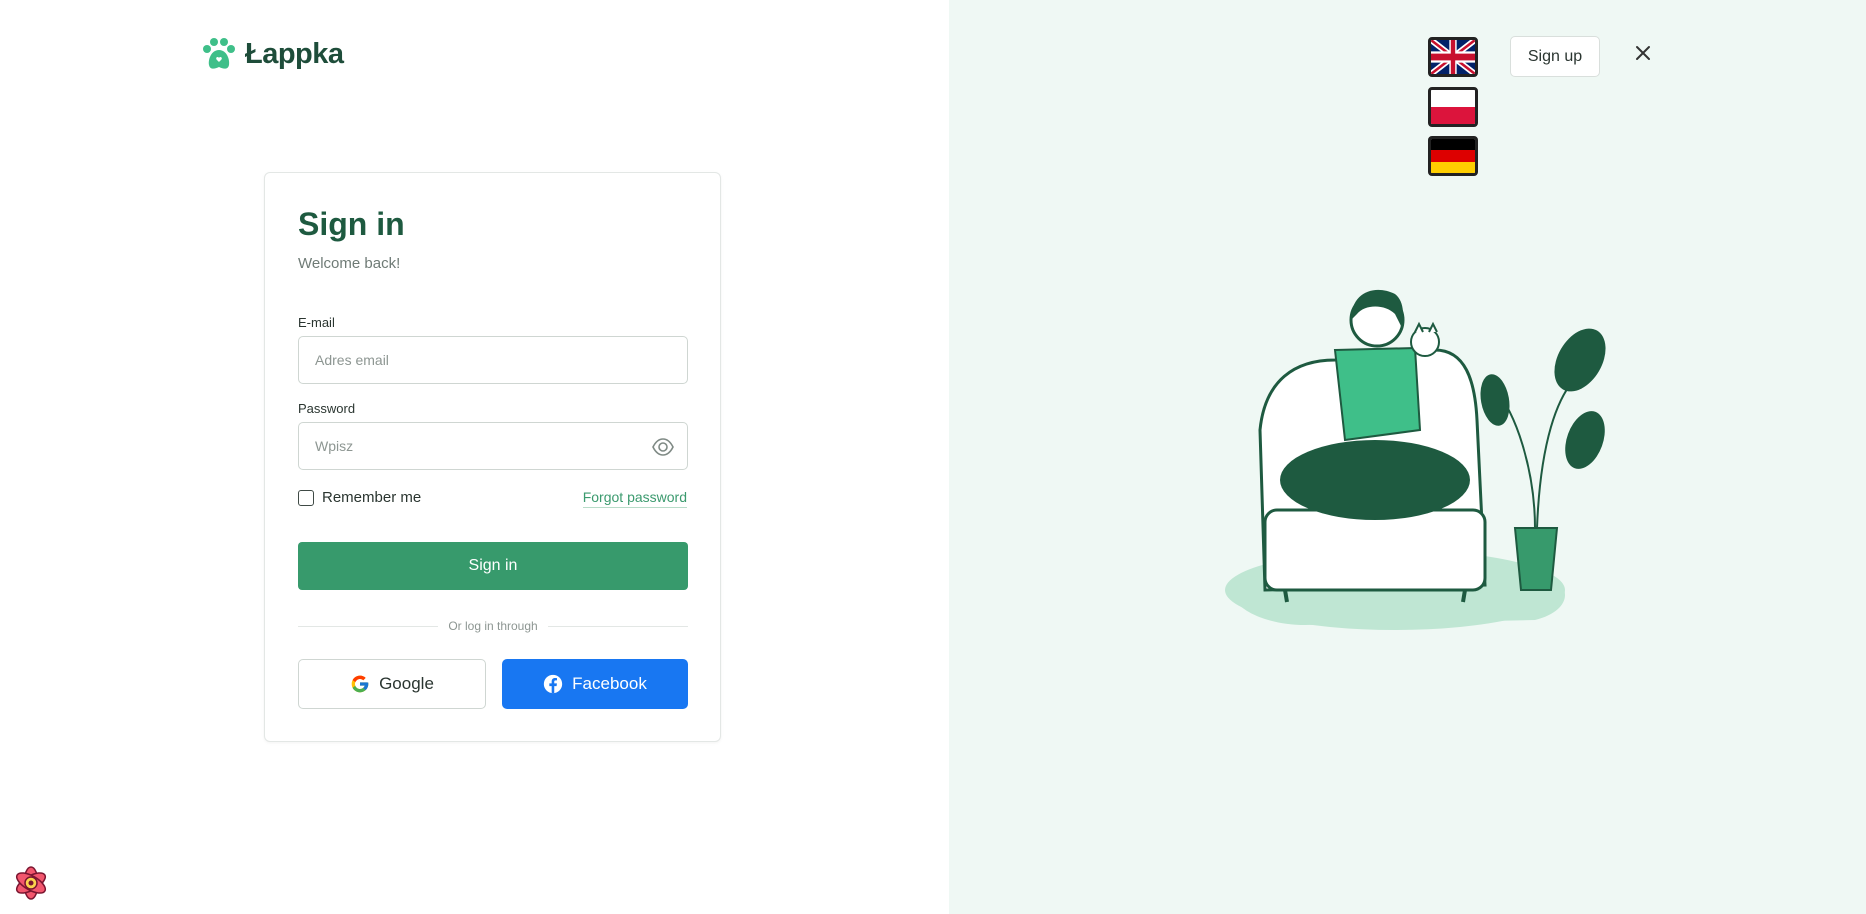 The image size is (1866, 914). Describe the element at coordinates (553, 684) in the screenshot. I see `facebook-icon` at that location.